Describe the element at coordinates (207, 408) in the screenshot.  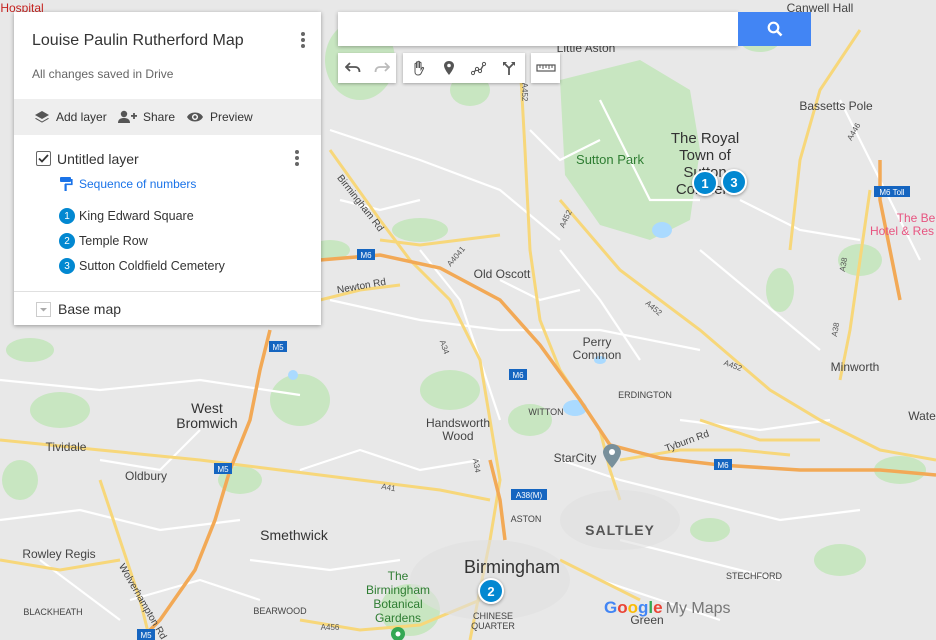
I see `label-west-bromwich-1: West` at that location.